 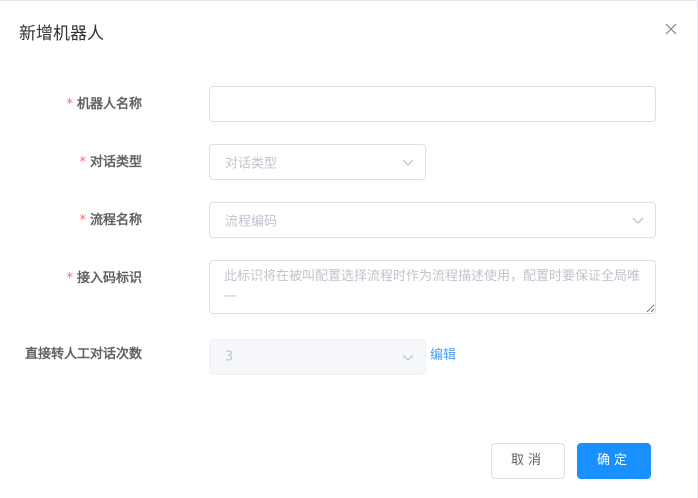 What do you see at coordinates (83, 354) in the screenshot?
I see `transfer-count-label: 直接转人工对话次数` at bounding box center [83, 354].